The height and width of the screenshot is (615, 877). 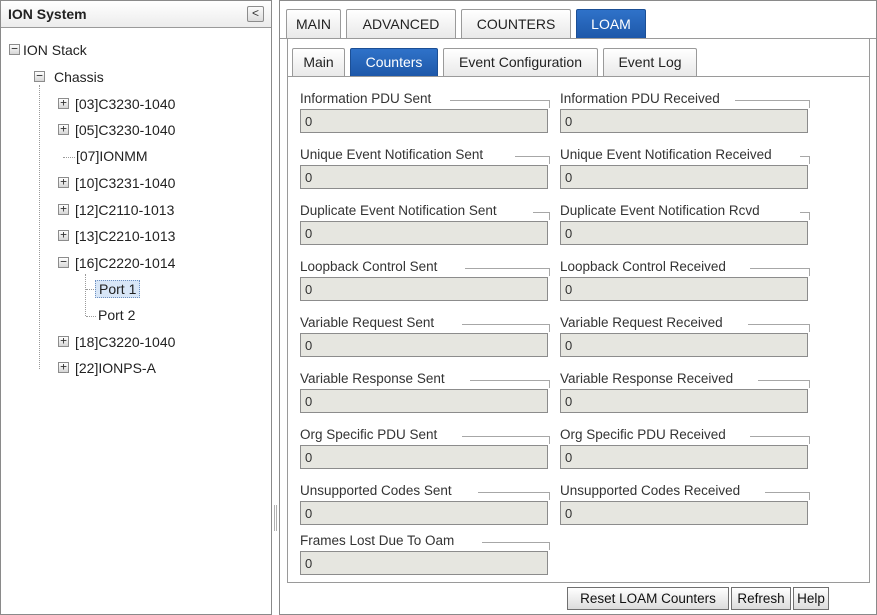 I want to click on counter-label: Loopback Control Sent, so click(x=370, y=266).